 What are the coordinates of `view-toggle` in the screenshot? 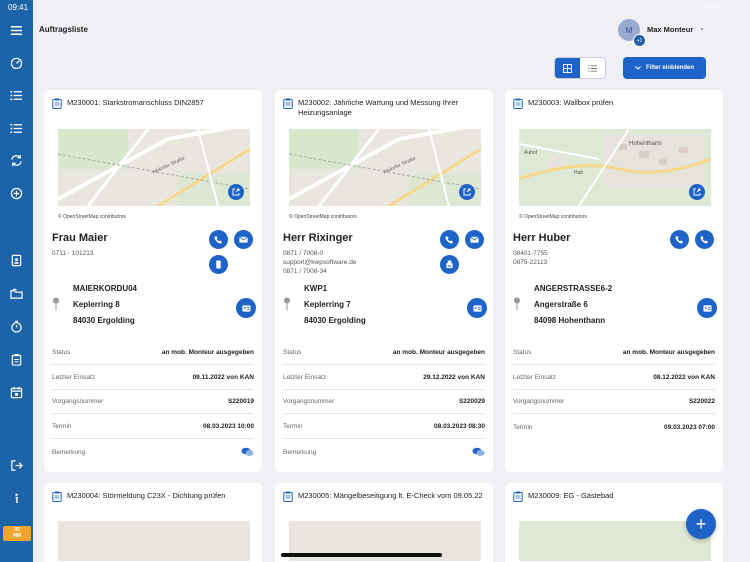 It's located at (580, 68).